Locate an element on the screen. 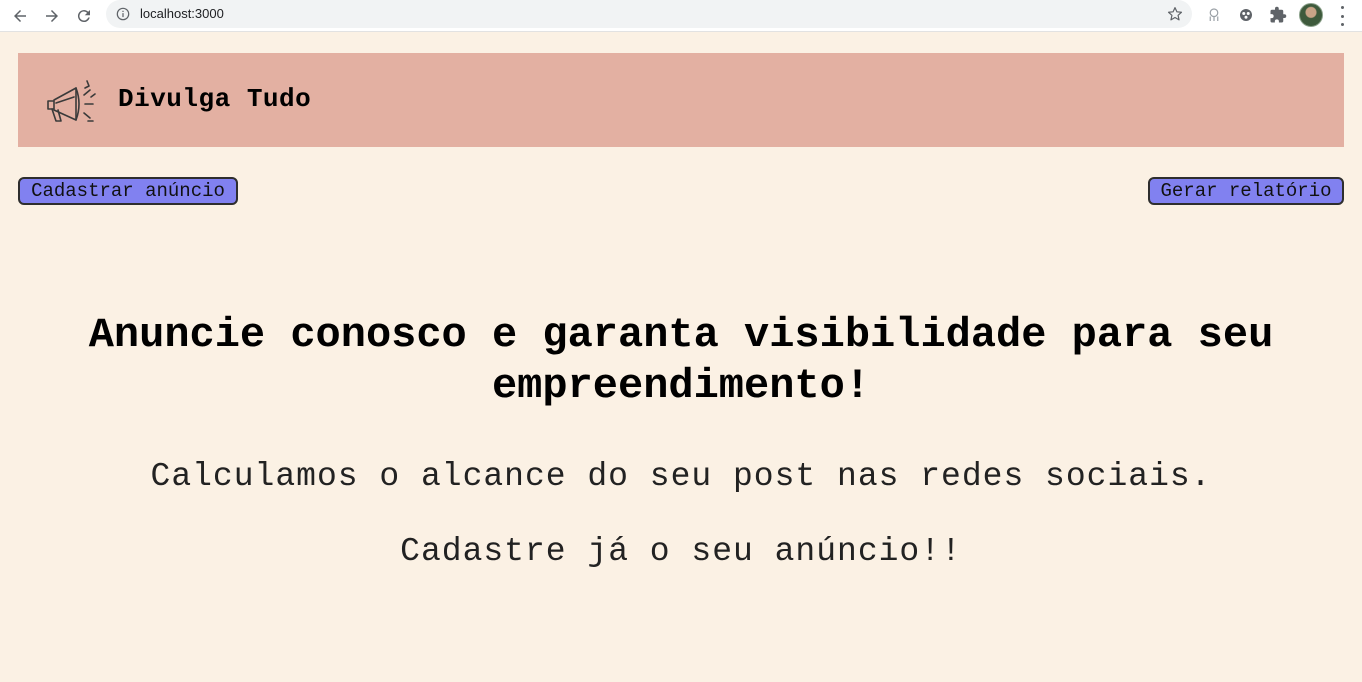 The image size is (1362, 682). puzzle-icon is located at coordinates (1278, 14).